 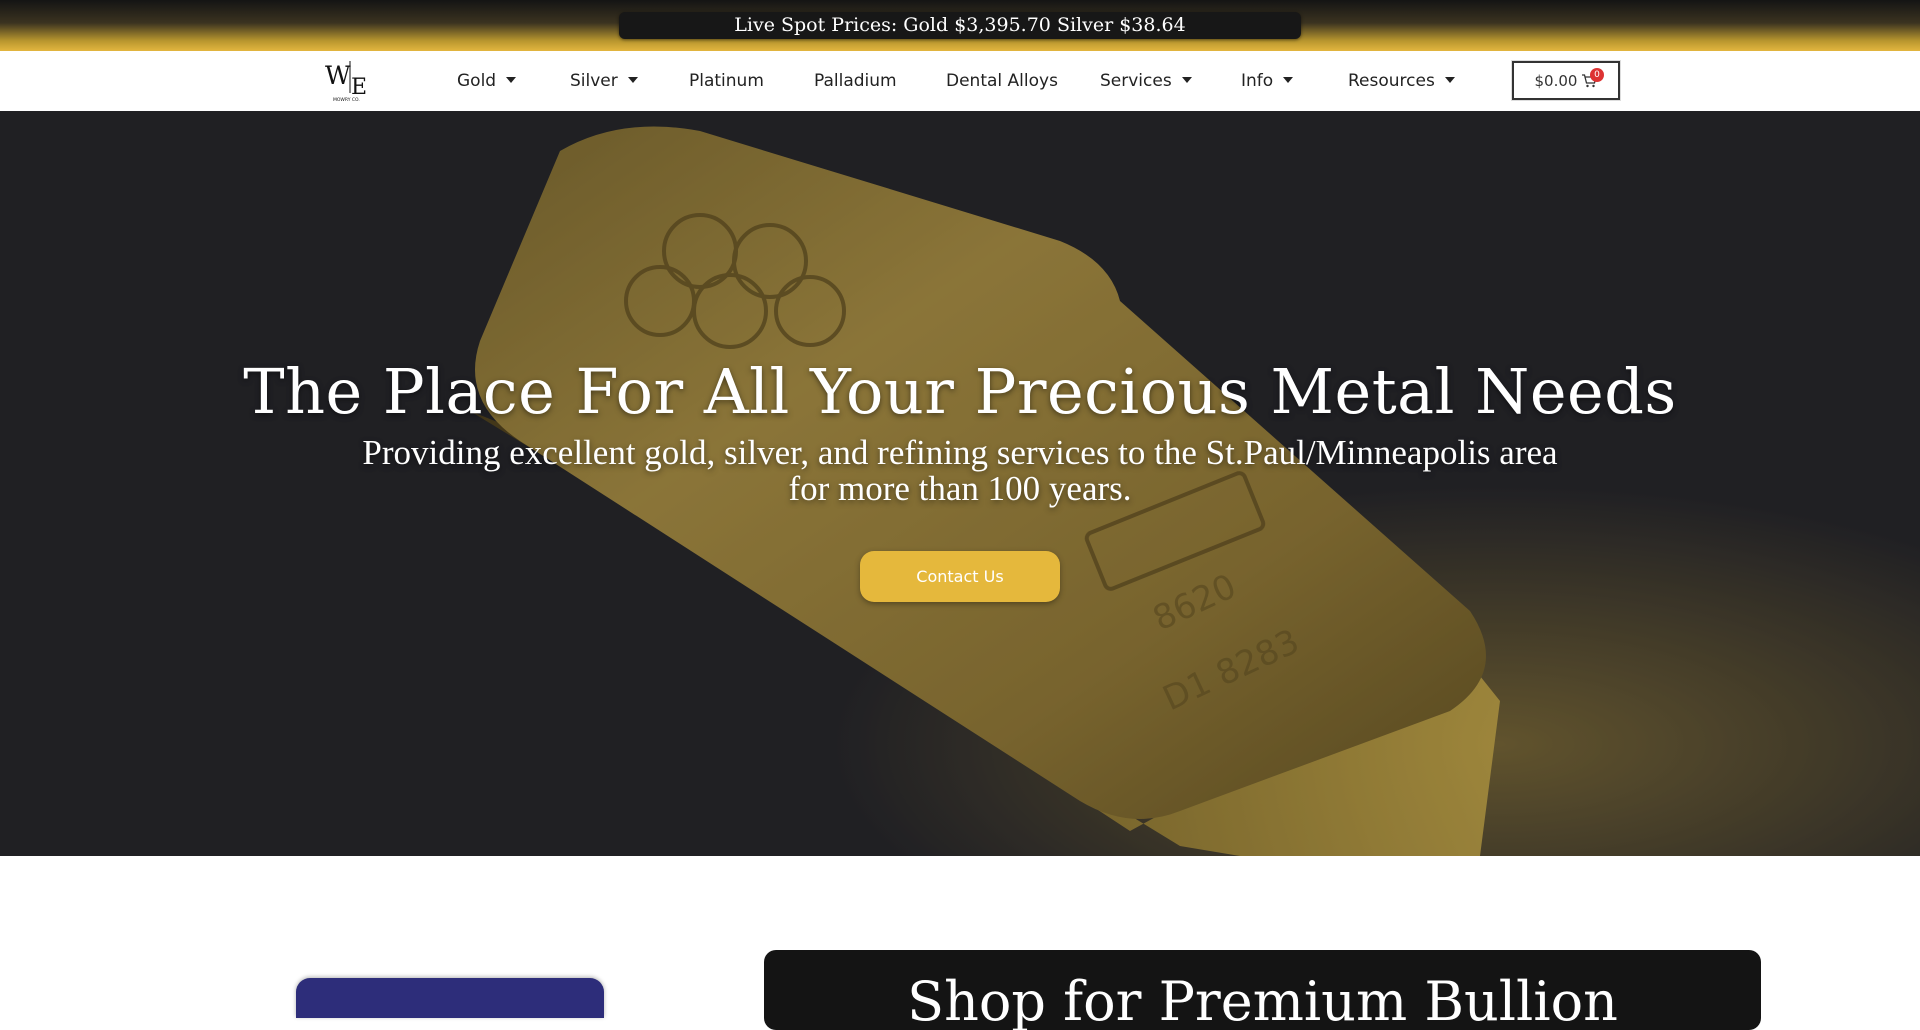 I want to click on nav-item-label: Silver, so click(x=594, y=81).